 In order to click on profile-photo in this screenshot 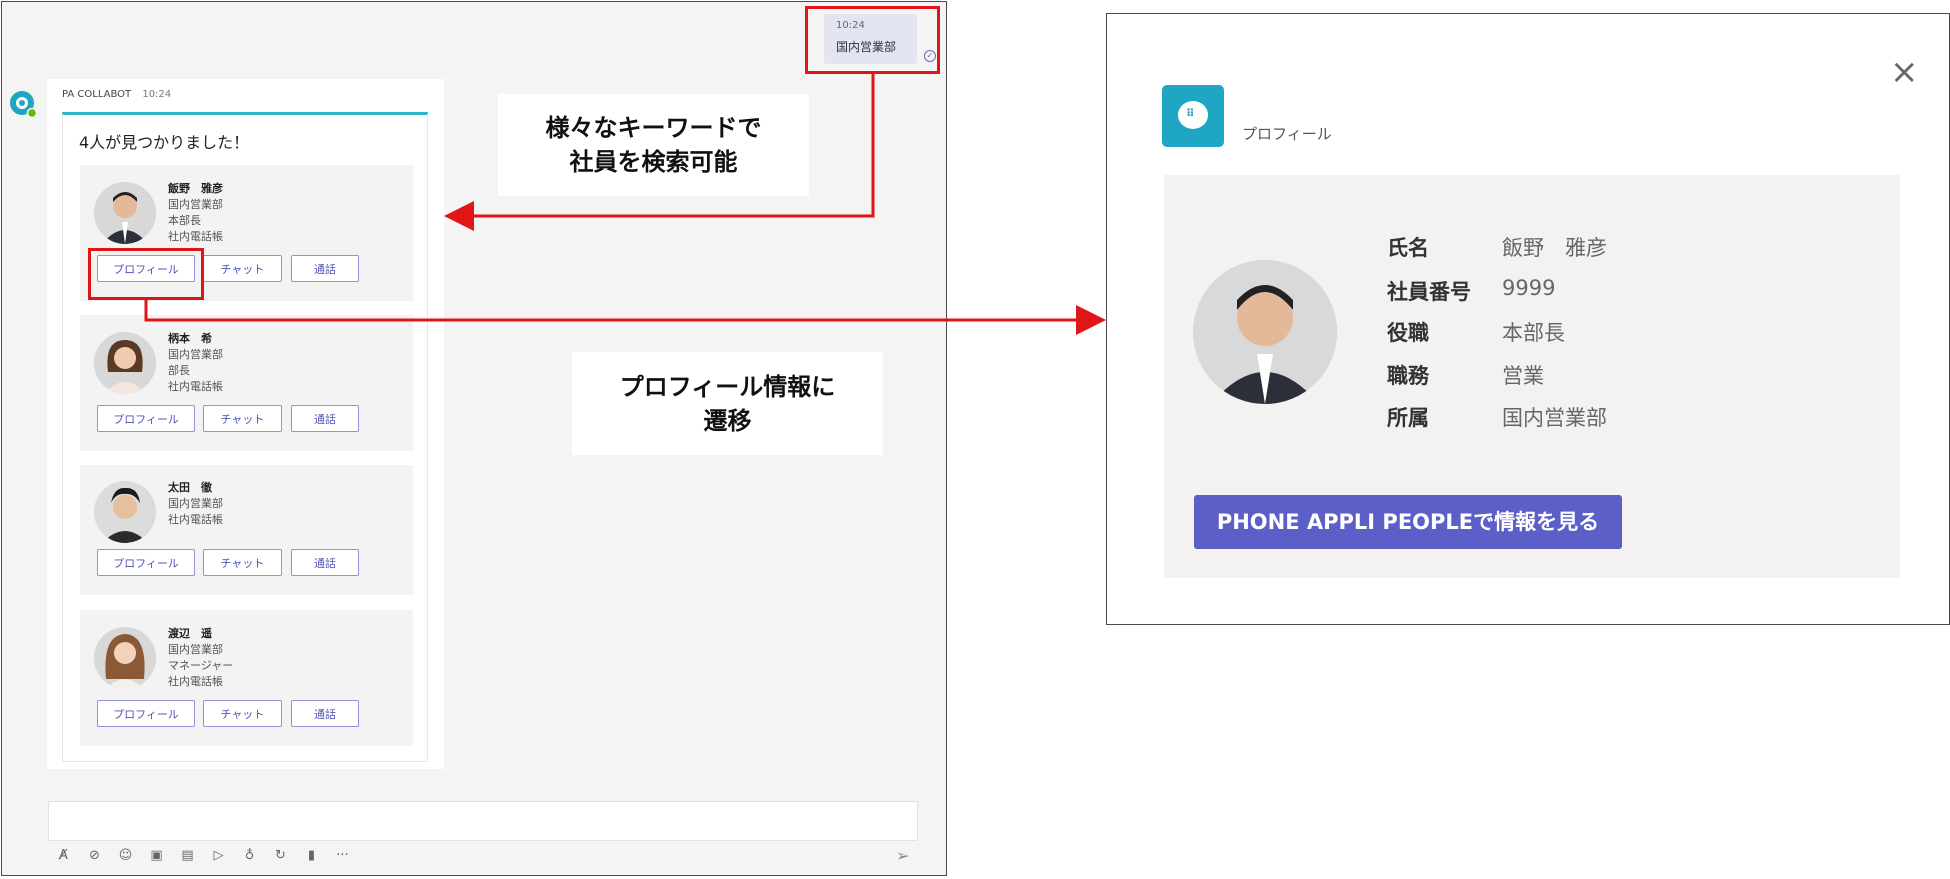, I will do `click(1265, 332)`.